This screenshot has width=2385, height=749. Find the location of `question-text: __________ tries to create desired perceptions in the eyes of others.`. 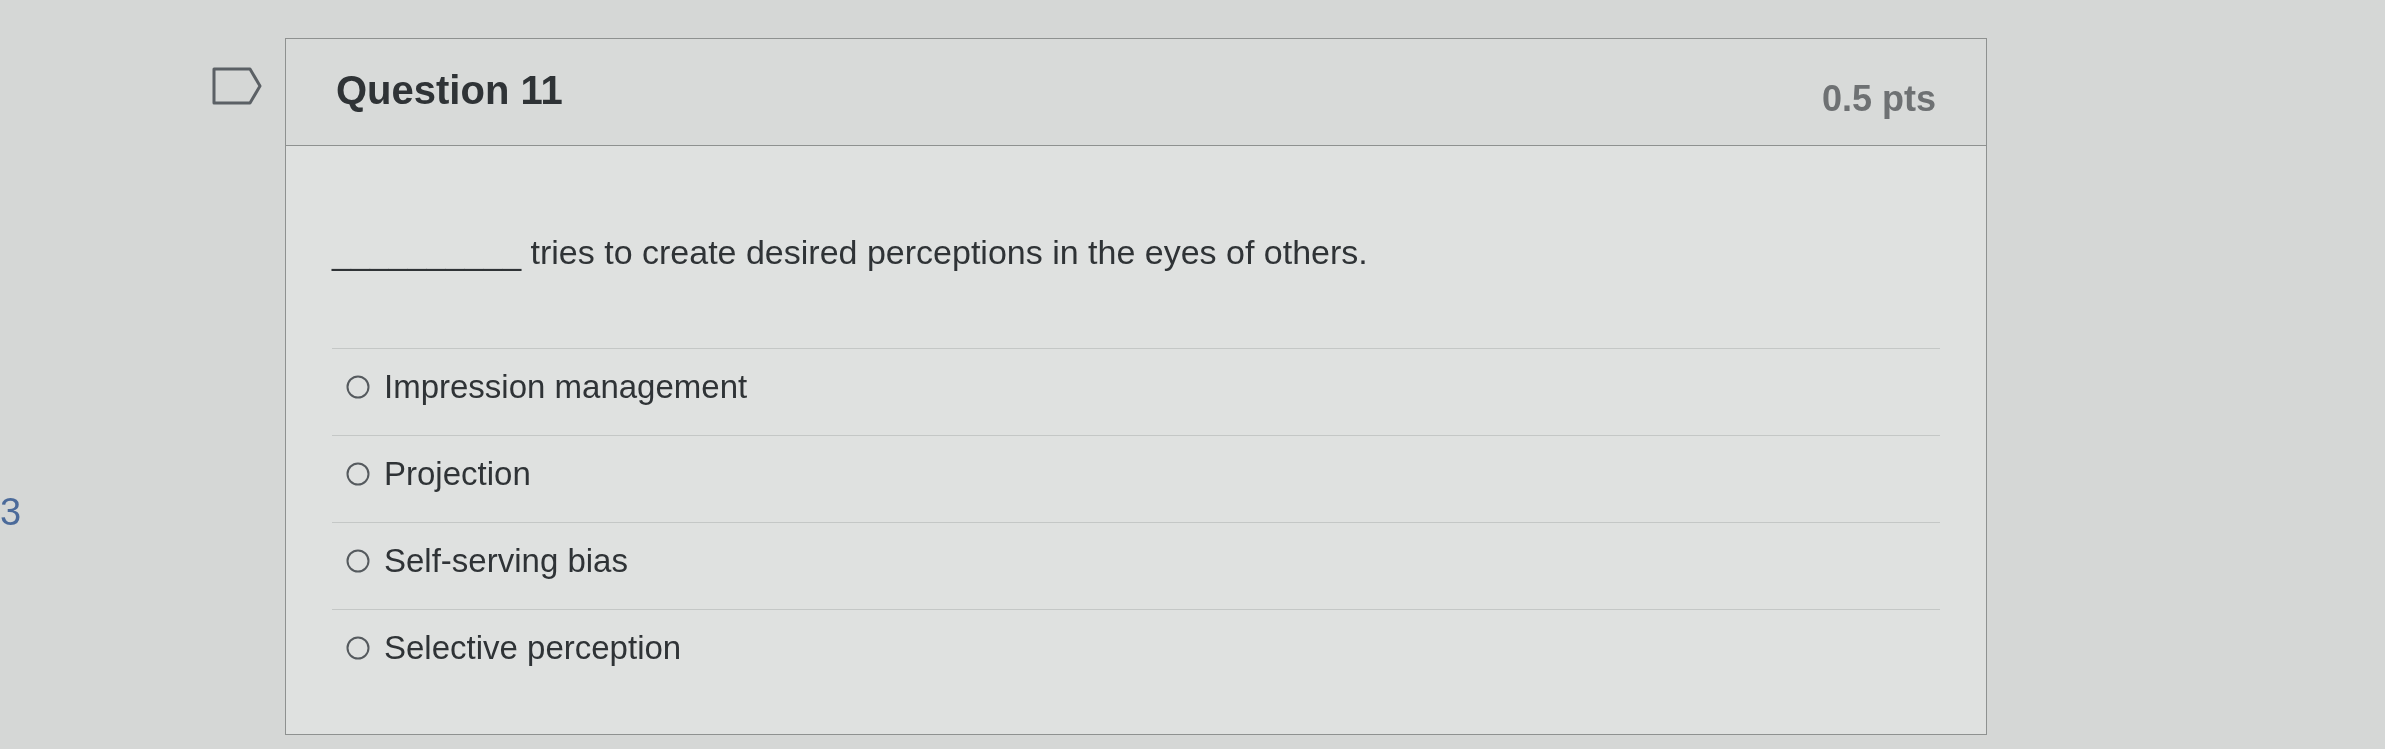

question-text: __________ tries to create desired perceptions in the eyes of others. is located at coordinates (850, 252).